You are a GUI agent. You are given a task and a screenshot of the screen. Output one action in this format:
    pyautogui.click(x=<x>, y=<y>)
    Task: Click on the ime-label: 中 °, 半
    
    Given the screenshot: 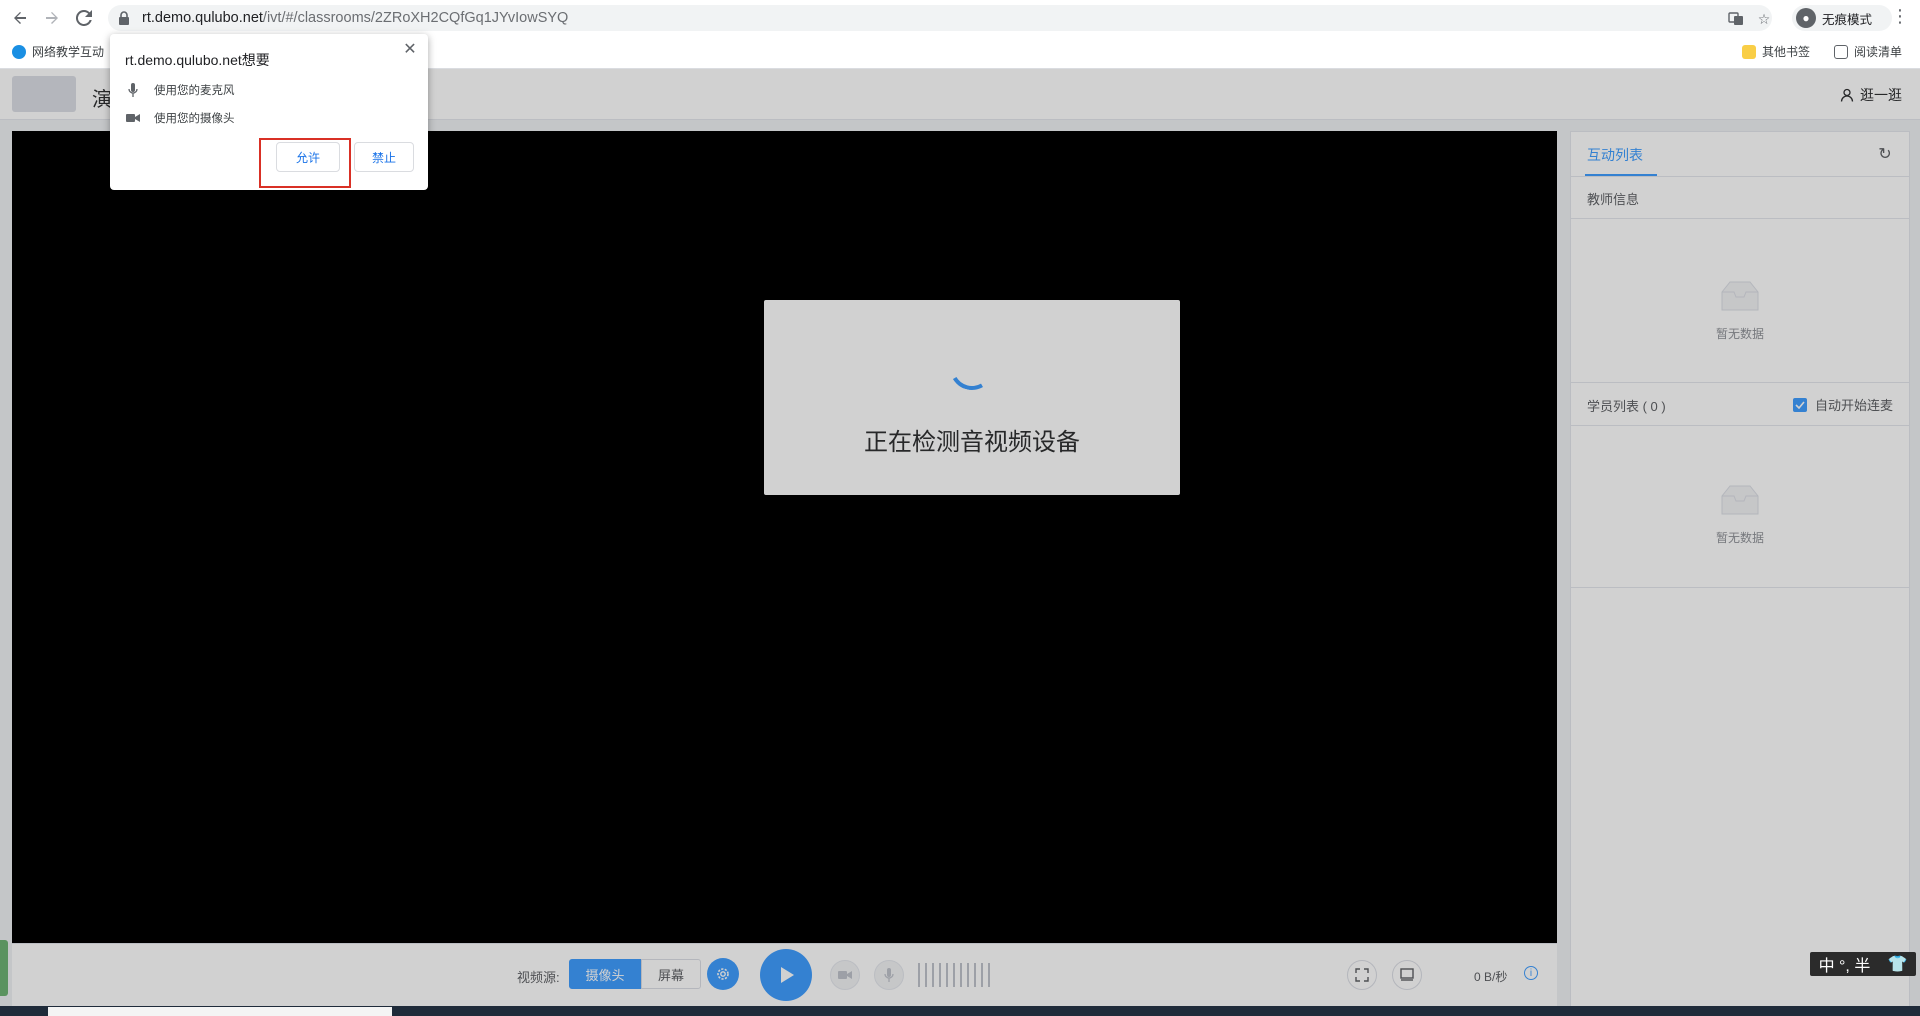 What is the action you would take?
    pyautogui.click(x=1844, y=966)
    